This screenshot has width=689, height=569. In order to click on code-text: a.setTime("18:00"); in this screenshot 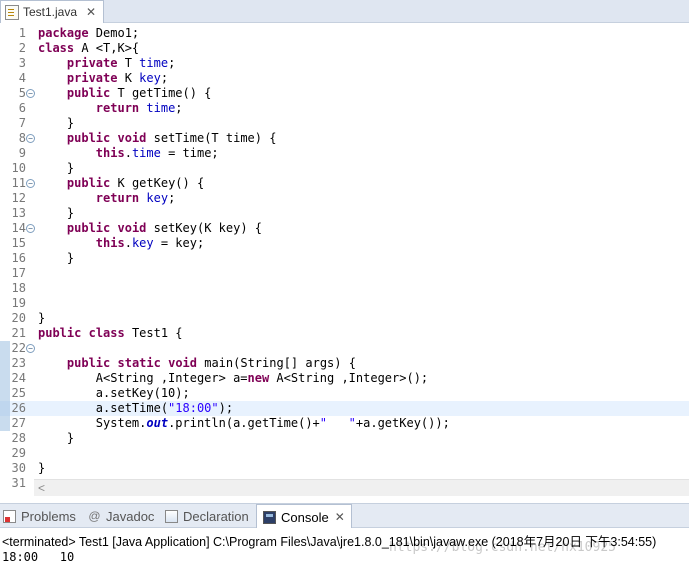, I will do `click(136, 408)`.